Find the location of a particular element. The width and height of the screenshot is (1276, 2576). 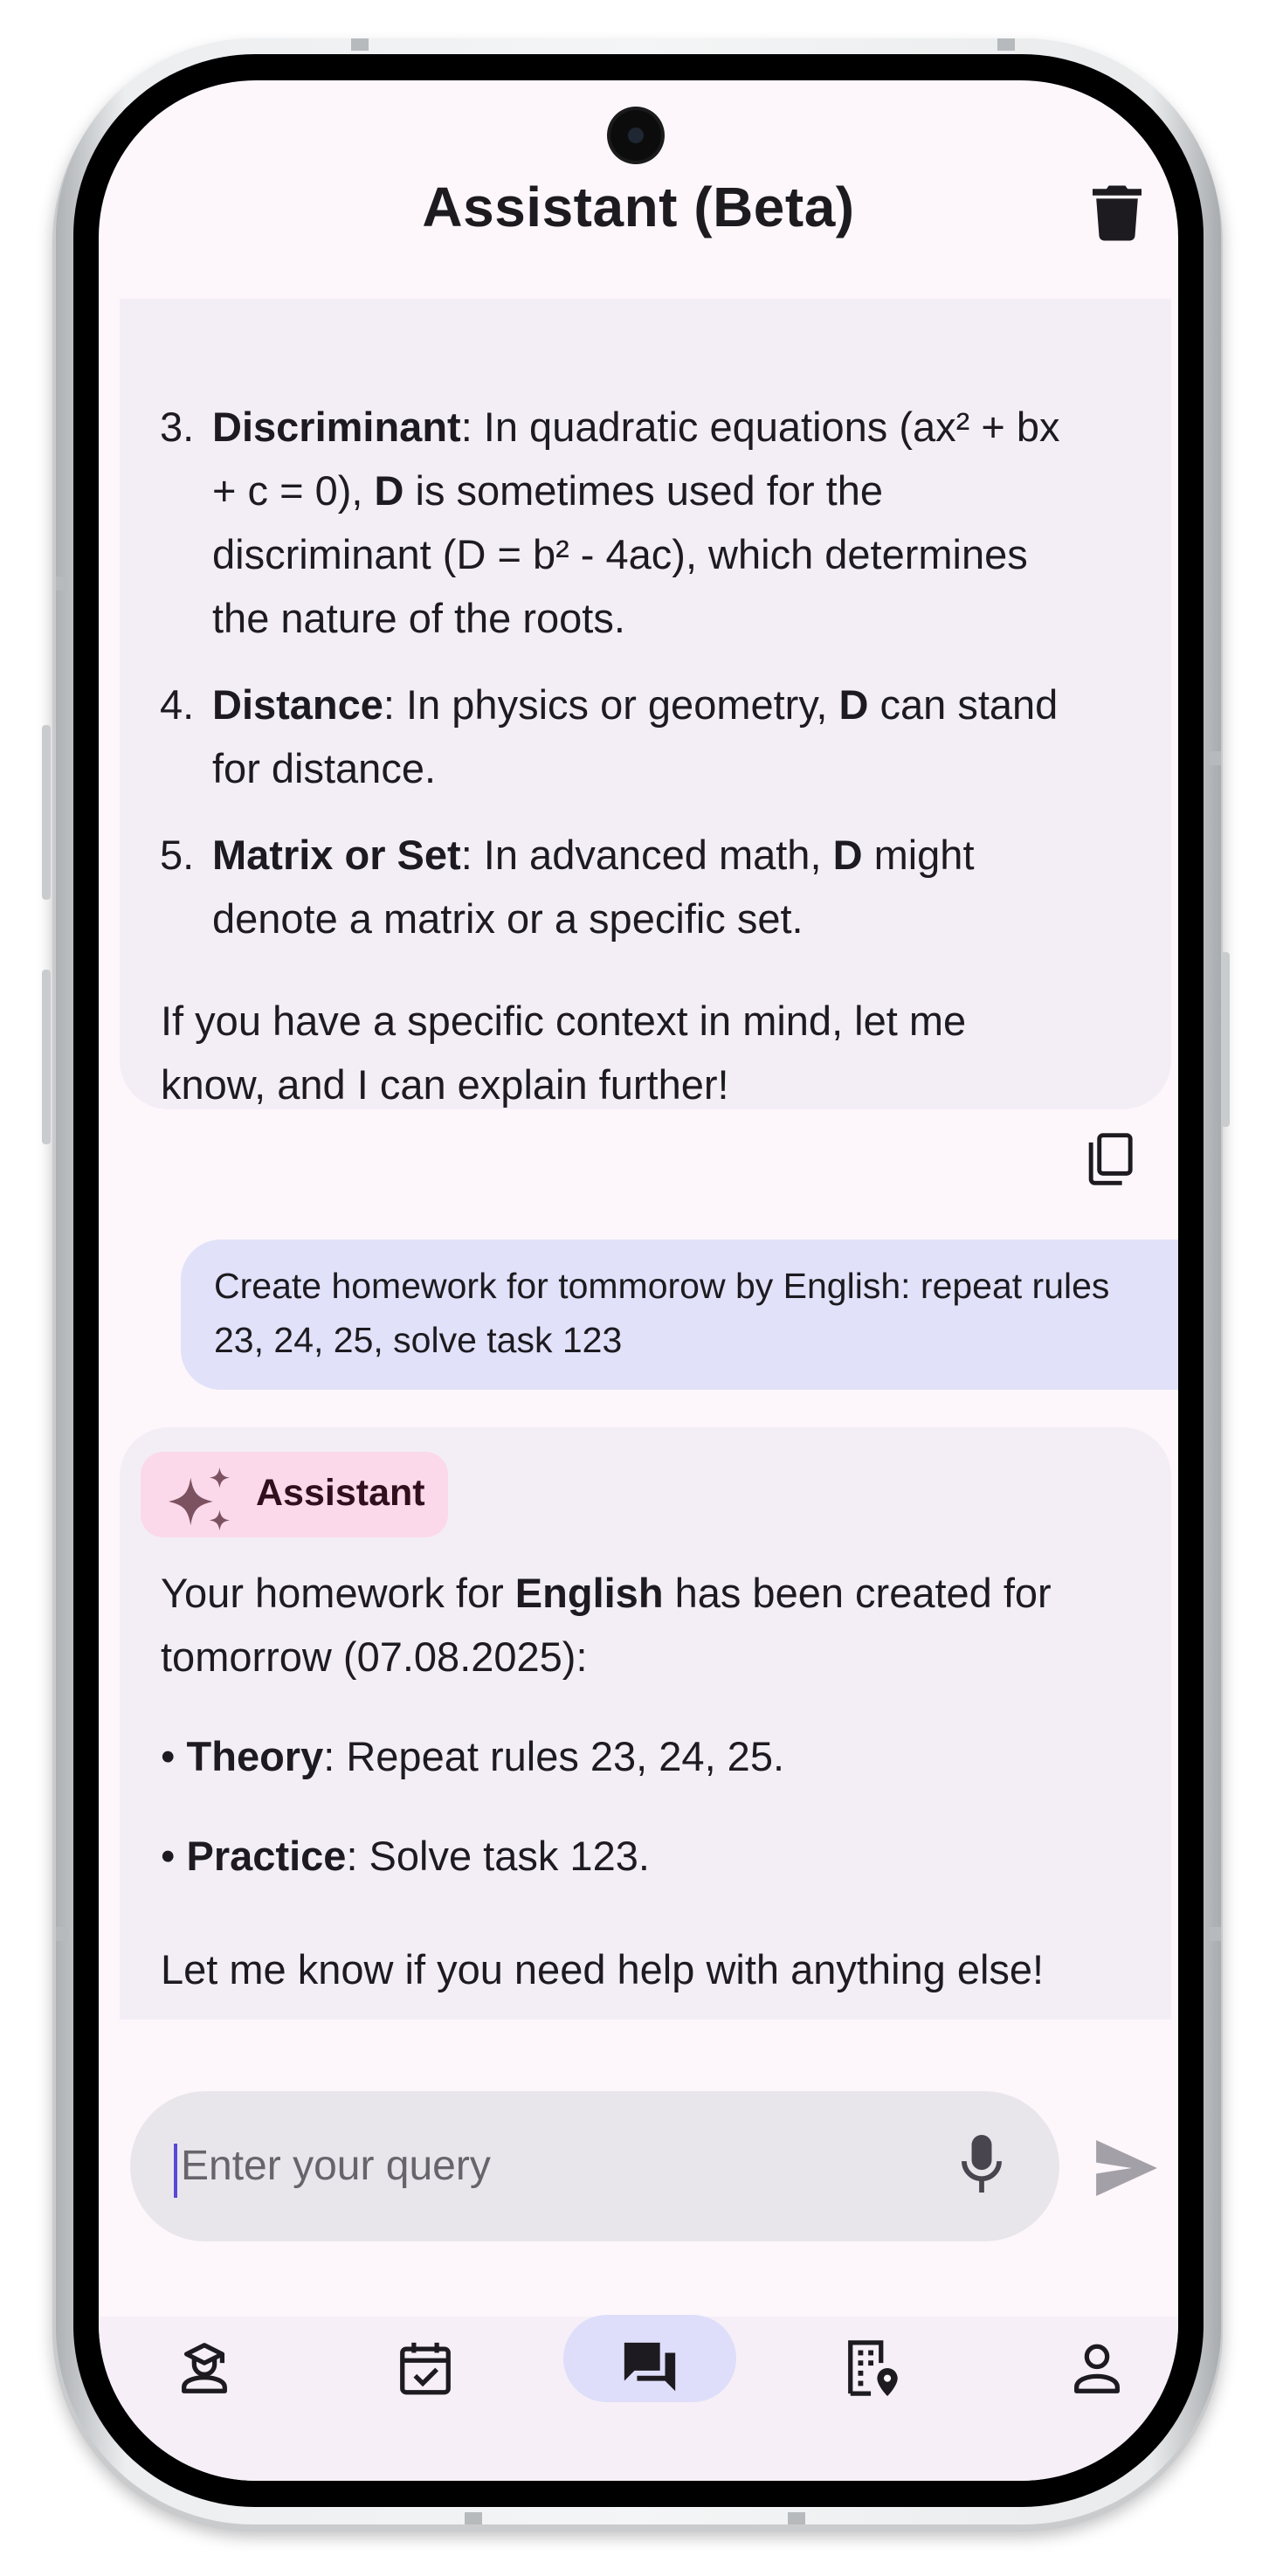

person-icon is located at coordinates (1097, 2368).